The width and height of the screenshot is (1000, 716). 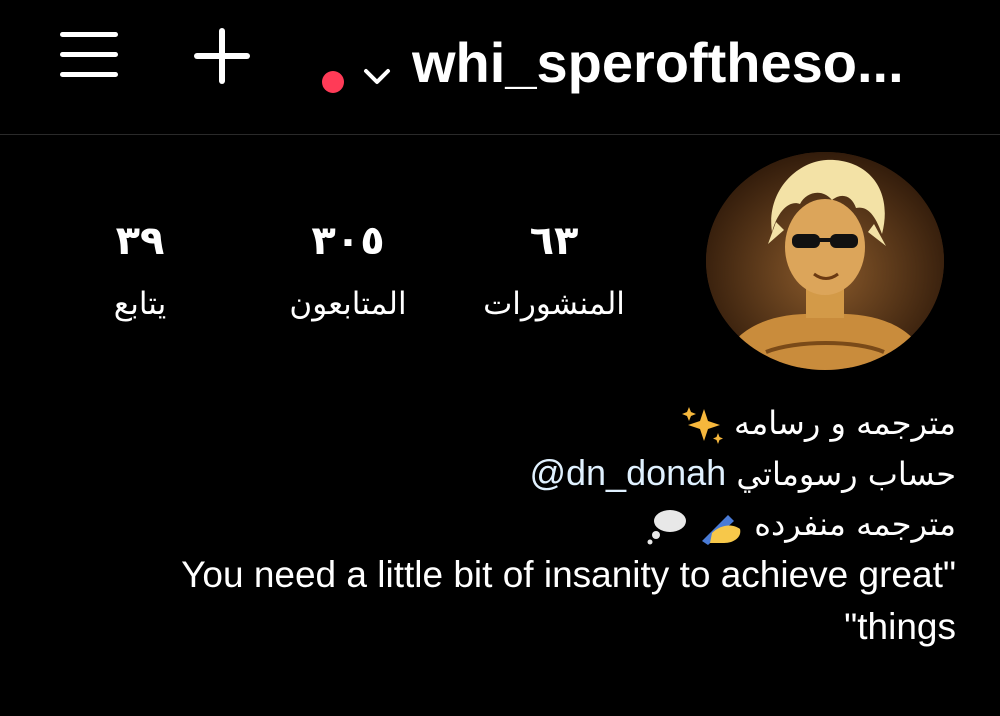 What do you see at coordinates (855, 524) in the screenshot?
I see `bio-text-3: مترجمه منفرده` at bounding box center [855, 524].